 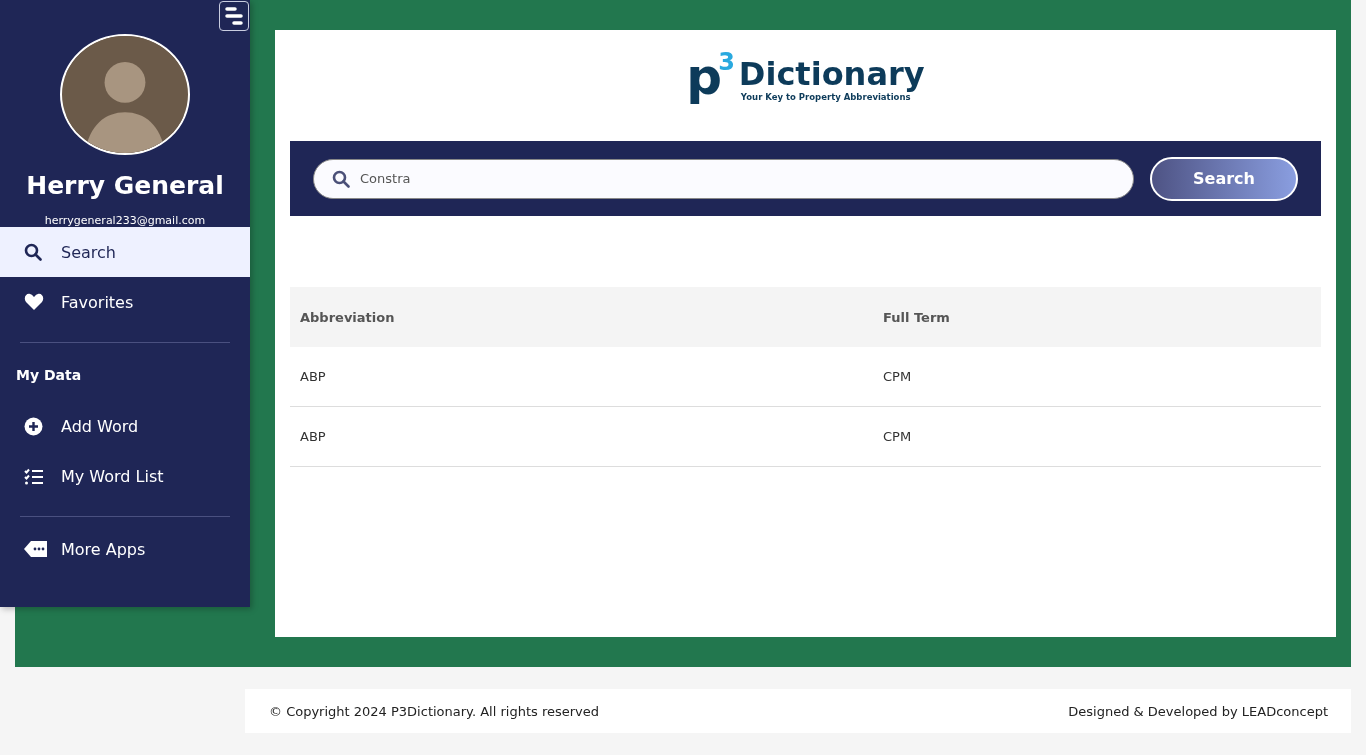 What do you see at coordinates (125, 185) in the screenshot?
I see `user-name: Herry General` at bounding box center [125, 185].